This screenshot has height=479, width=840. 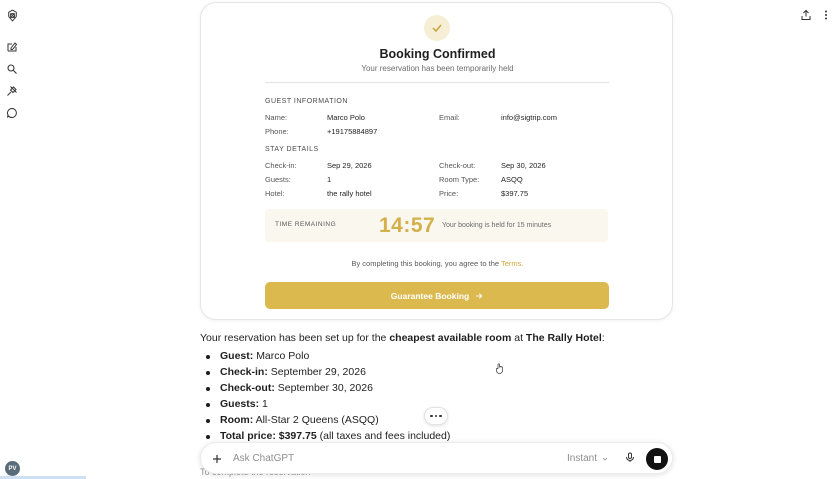 What do you see at coordinates (275, 193) in the screenshot?
I see `hotel-label: Hotel:` at bounding box center [275, 193].